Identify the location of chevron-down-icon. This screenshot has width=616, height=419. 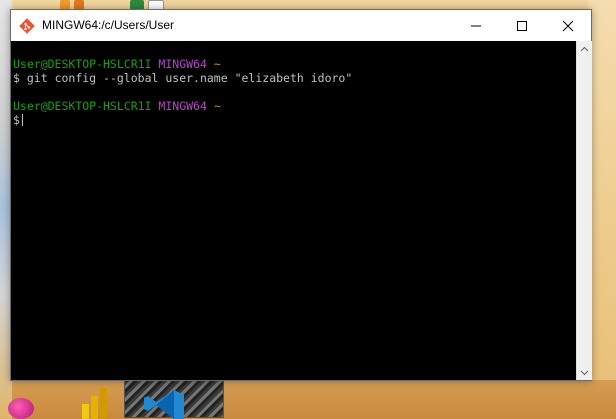
(584, 372).